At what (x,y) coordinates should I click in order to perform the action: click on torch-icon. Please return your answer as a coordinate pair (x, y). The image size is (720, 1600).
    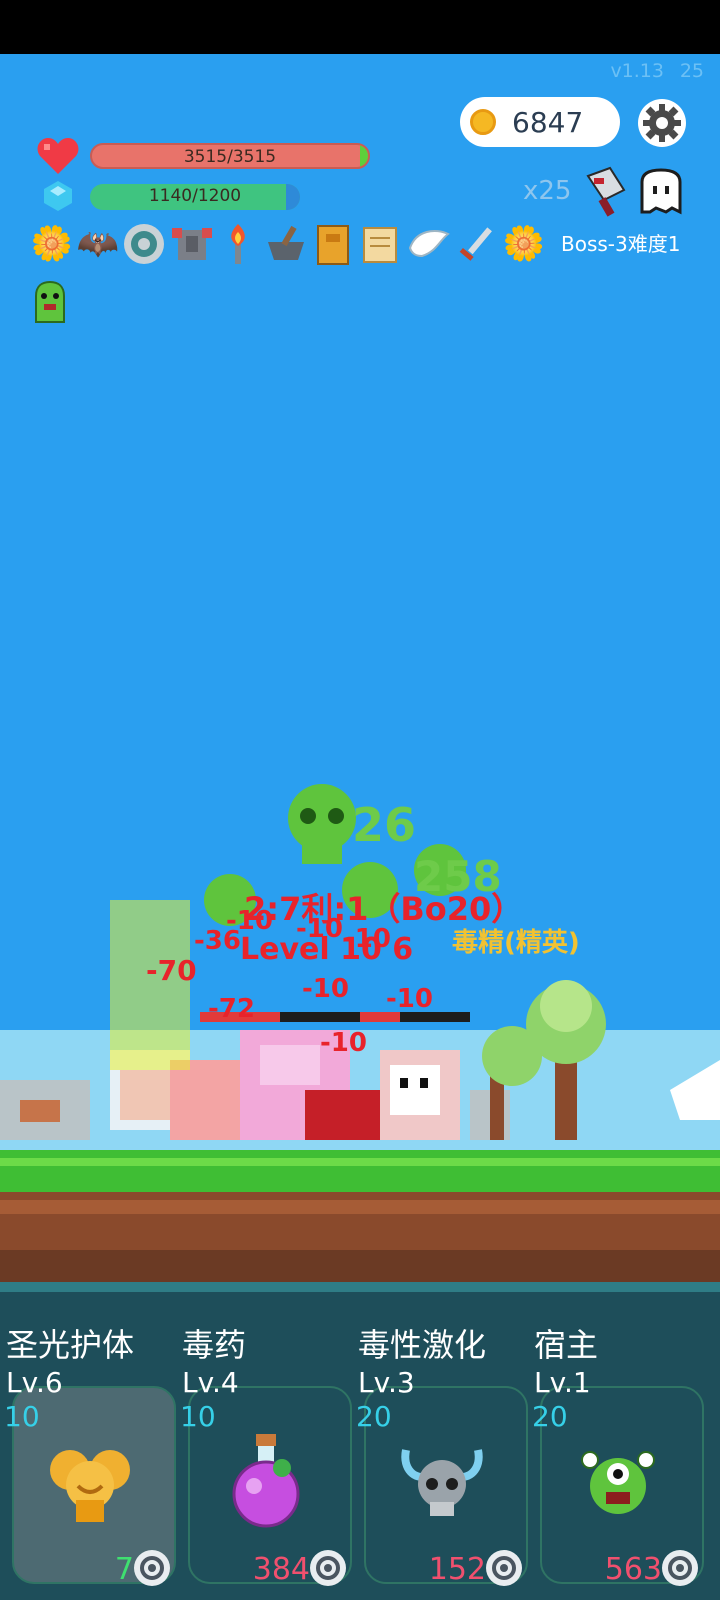
    Looking at the image, I should click on (238, 244).